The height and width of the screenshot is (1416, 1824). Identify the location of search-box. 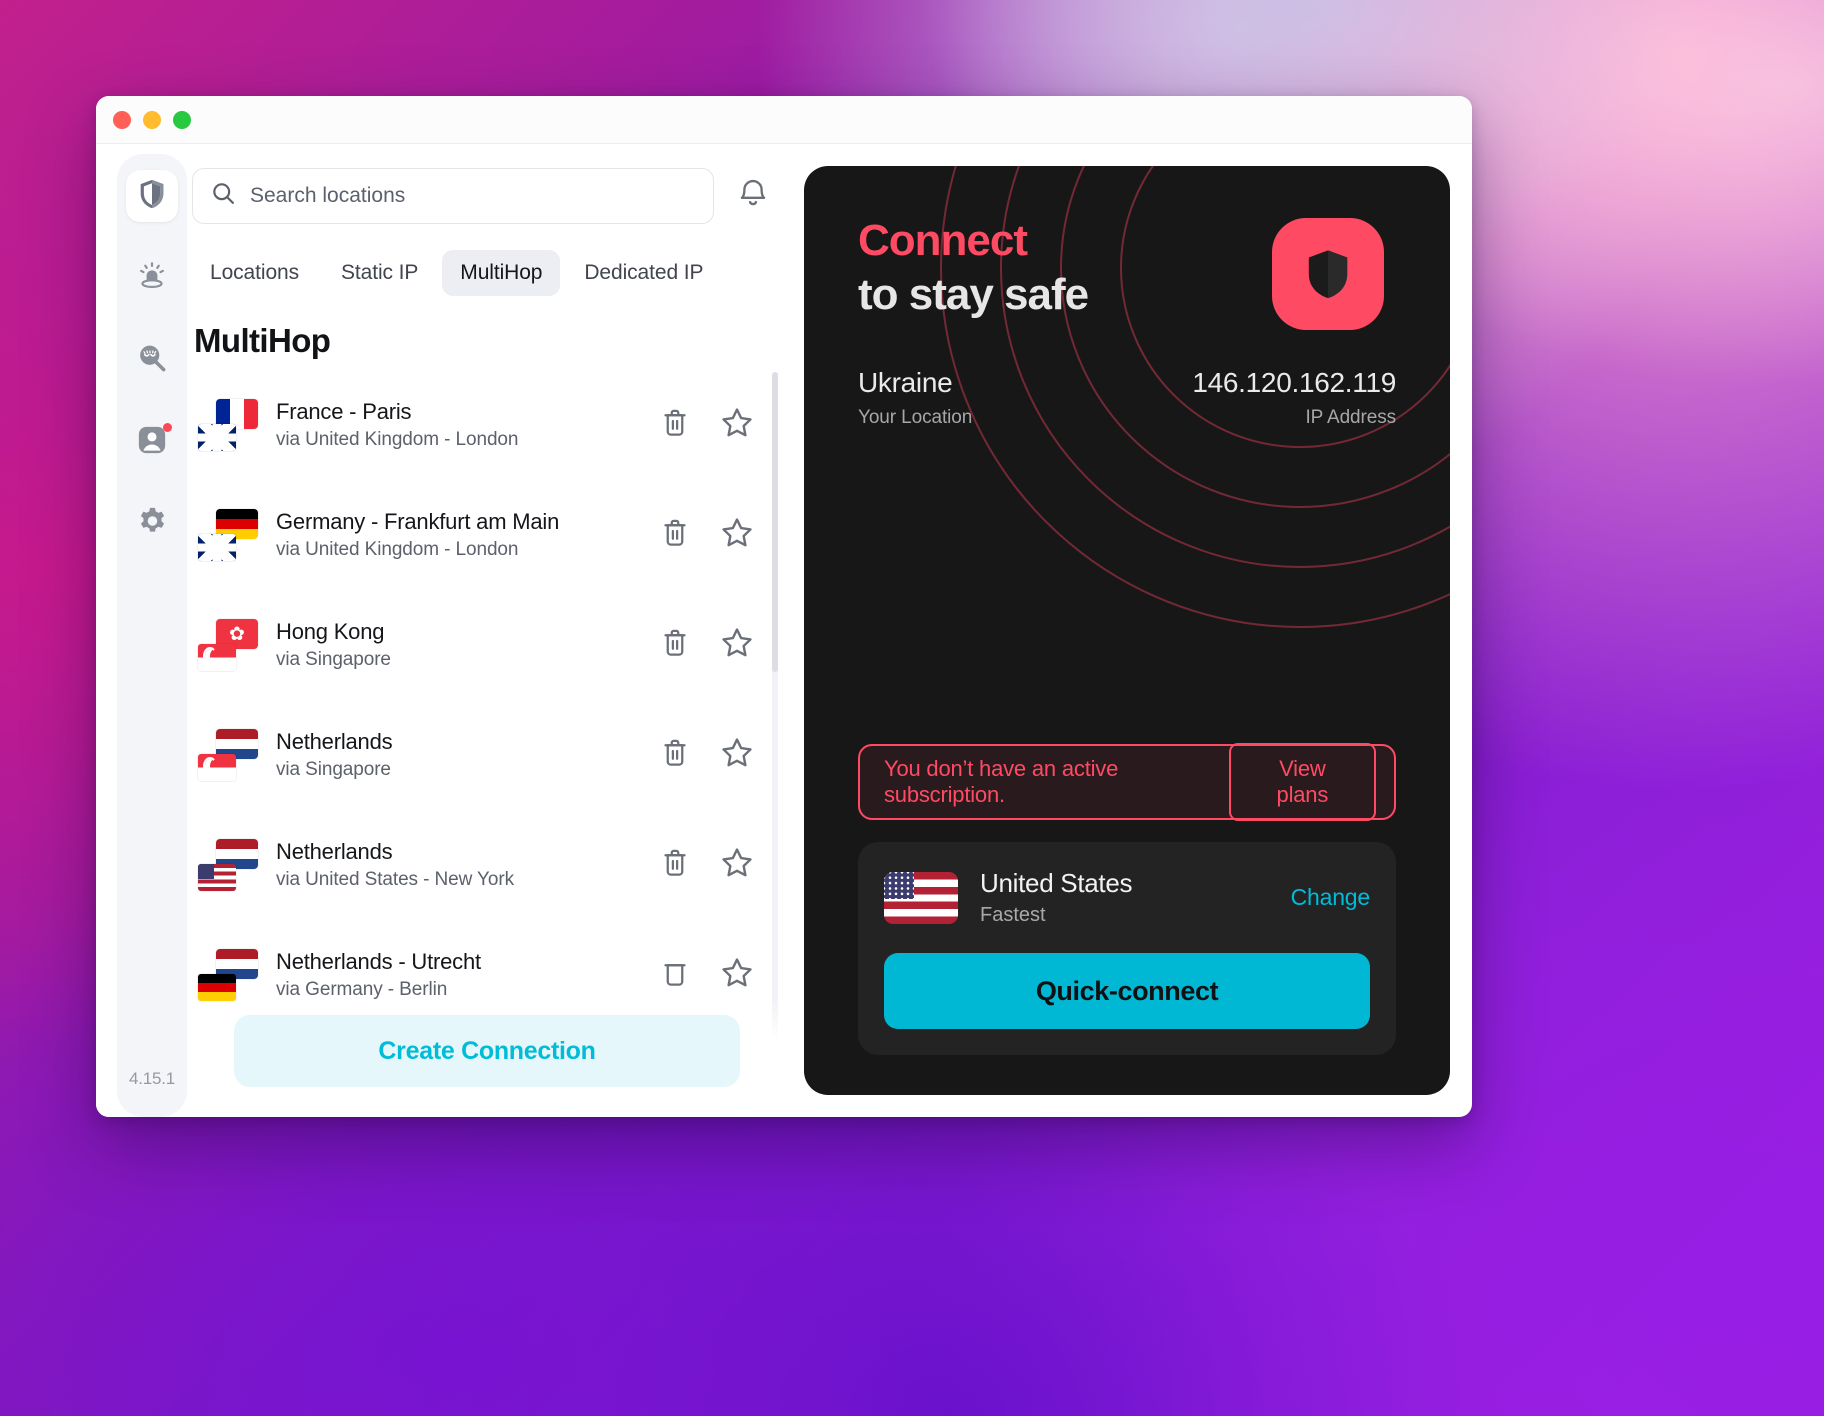
(453, 196).